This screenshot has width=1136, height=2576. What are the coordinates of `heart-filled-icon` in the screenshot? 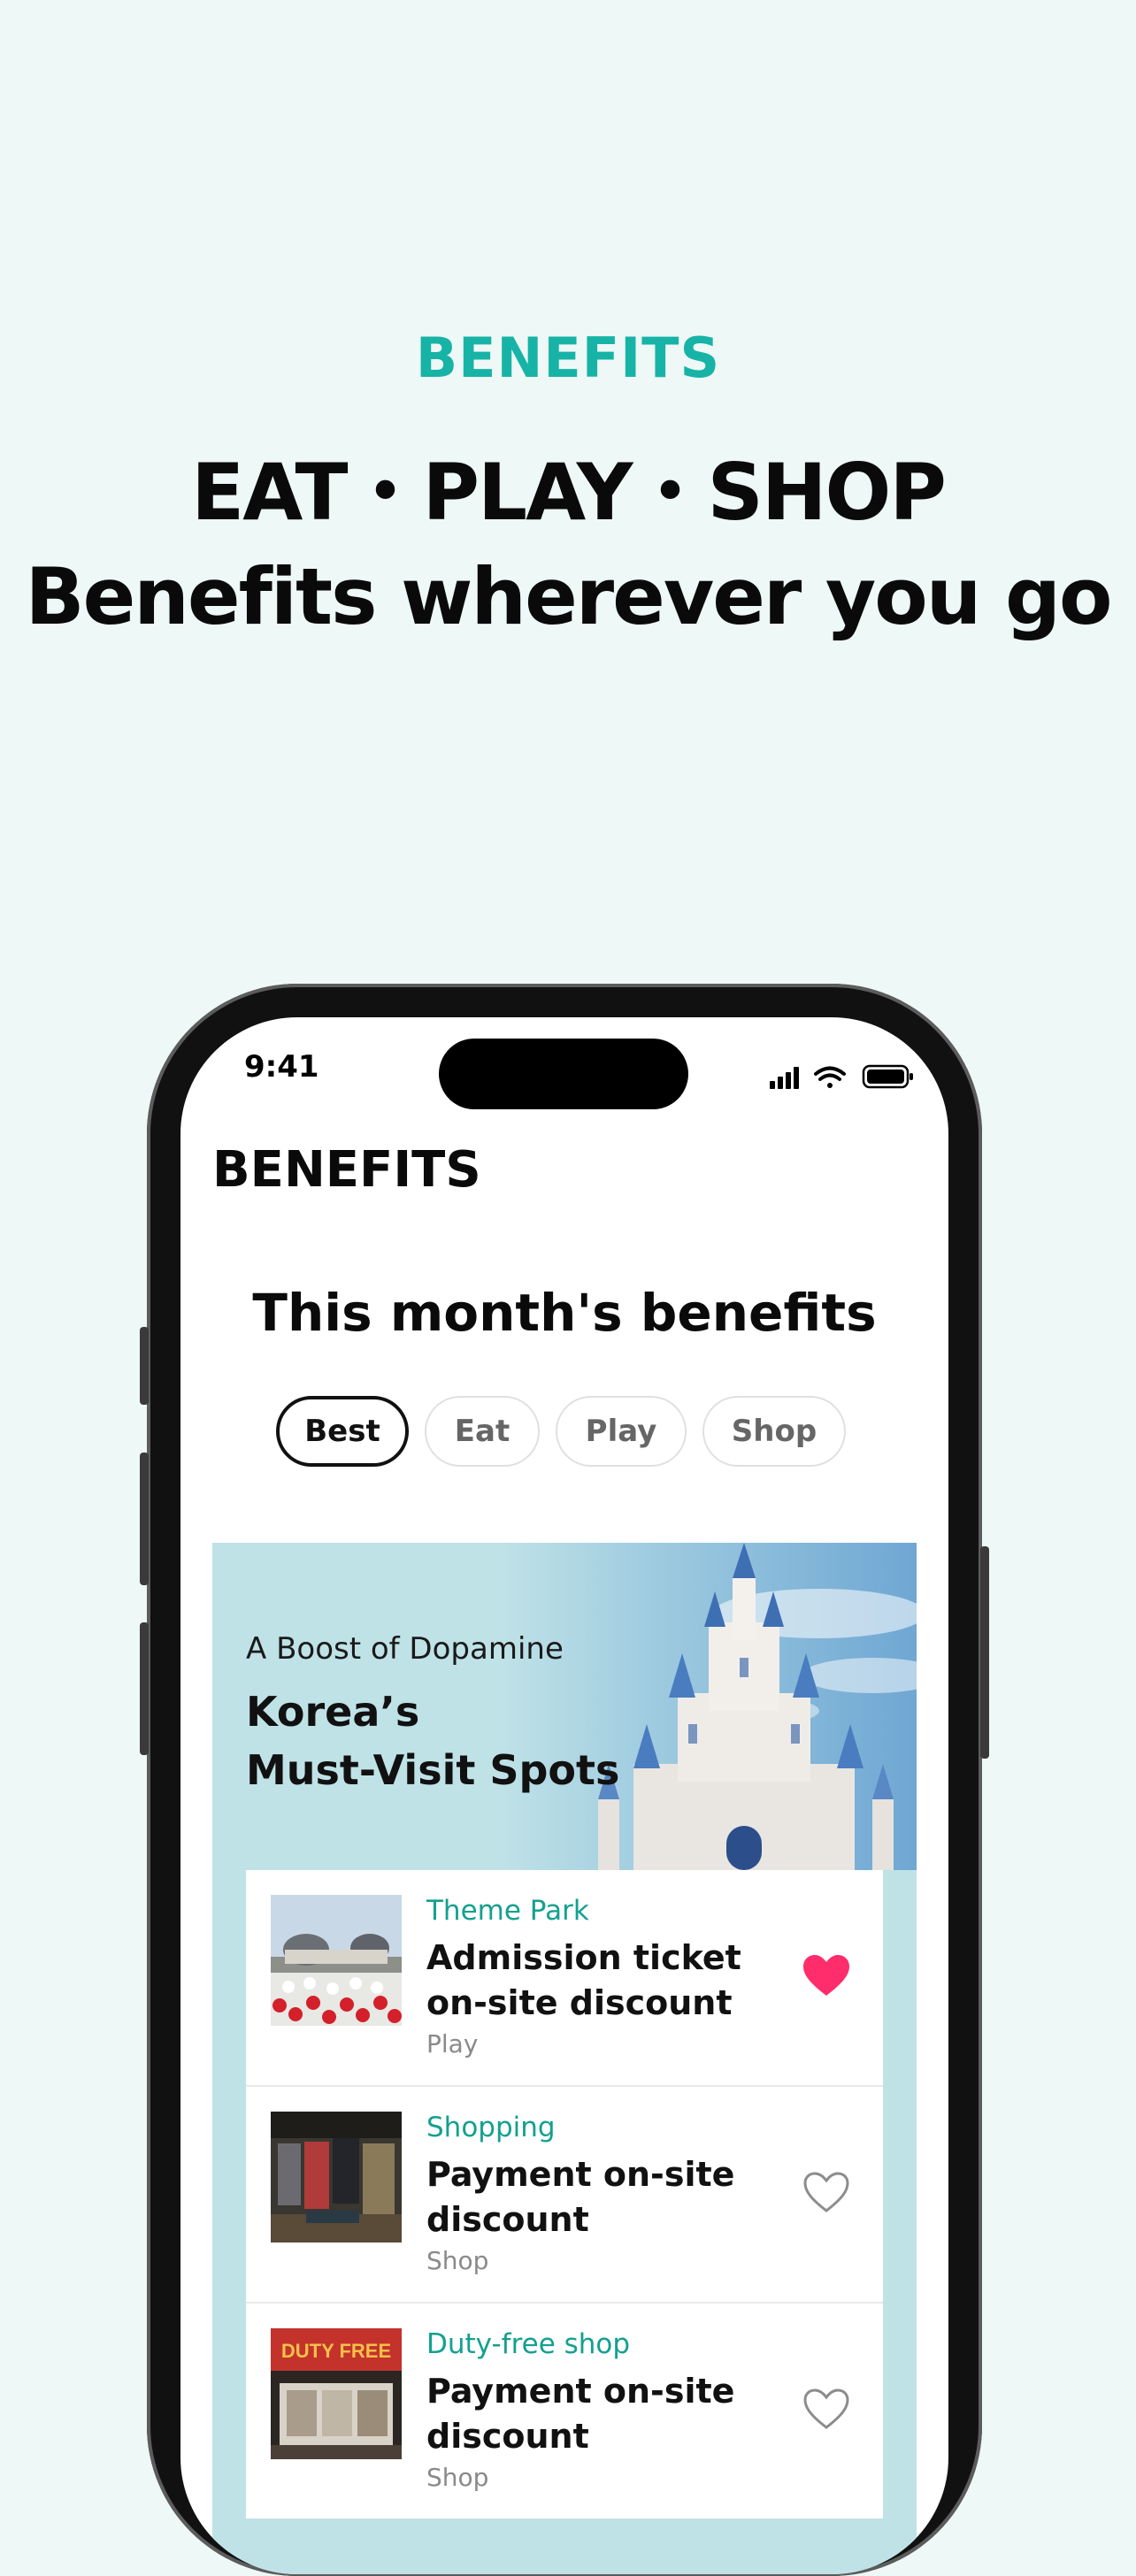 It's located at (826, 1975).